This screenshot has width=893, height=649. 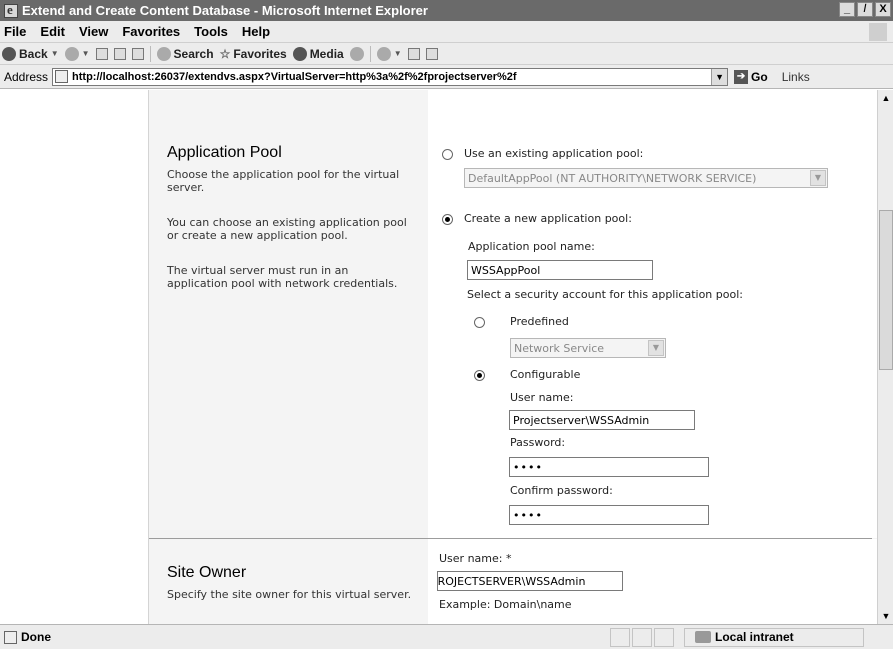 I want to click on app-pool-title: Application Pool, so click(x=224, y=152).